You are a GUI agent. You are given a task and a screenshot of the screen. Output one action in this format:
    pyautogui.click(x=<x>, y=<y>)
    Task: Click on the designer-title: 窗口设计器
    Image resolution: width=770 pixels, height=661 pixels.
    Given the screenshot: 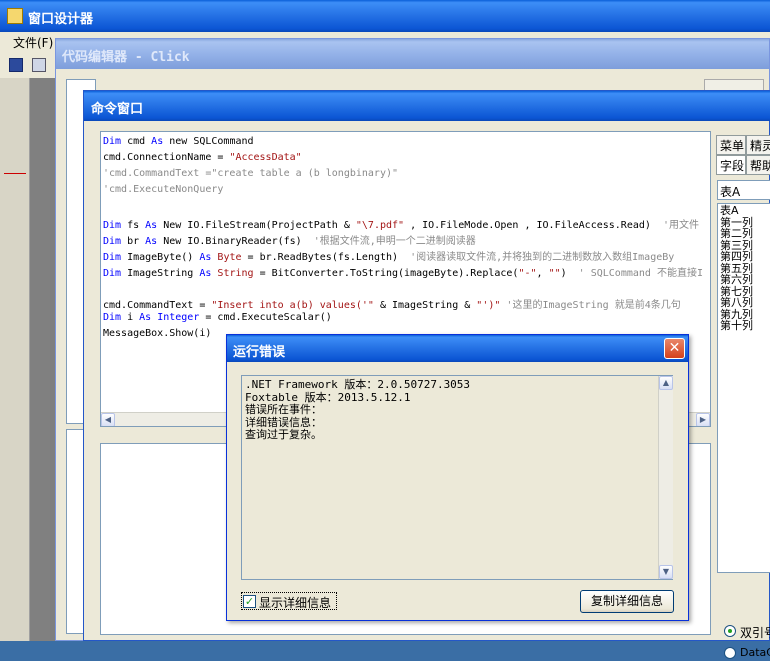 What is the action you would take?
    pyautogui.click(x=61, y=19)
    